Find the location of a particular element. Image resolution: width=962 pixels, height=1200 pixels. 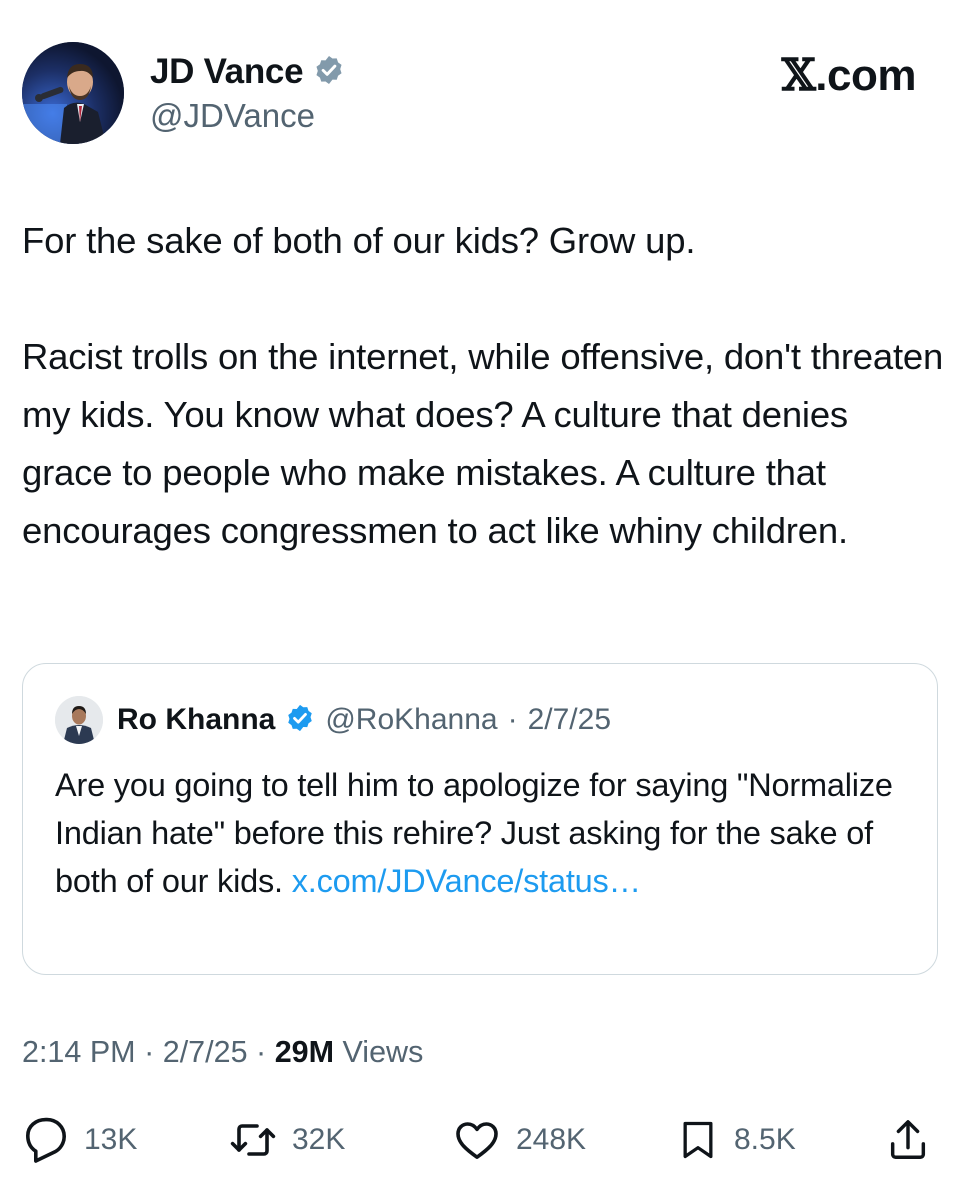

like-button: 248K is located at coordinates (519, 1140).